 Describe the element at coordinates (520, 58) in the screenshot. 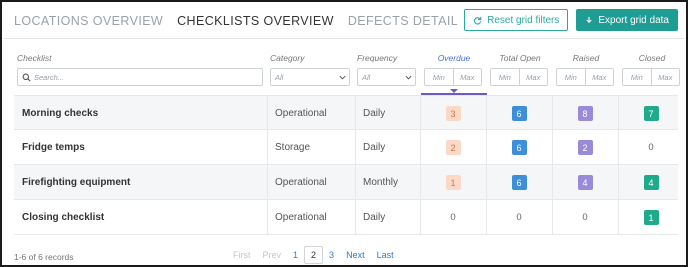

I see `column-header-total-open: Total Open` at that location.